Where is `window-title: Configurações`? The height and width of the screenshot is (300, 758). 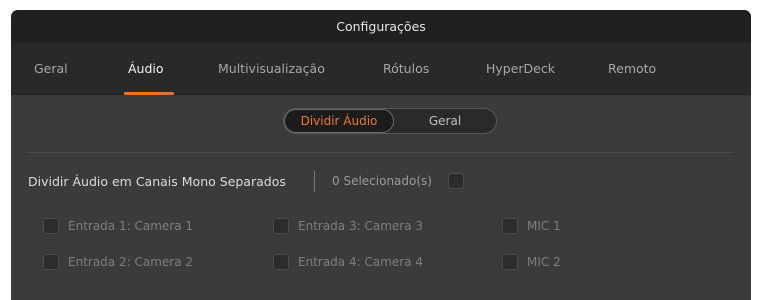
window-title: Configurações is located at coordinates (381, 26).